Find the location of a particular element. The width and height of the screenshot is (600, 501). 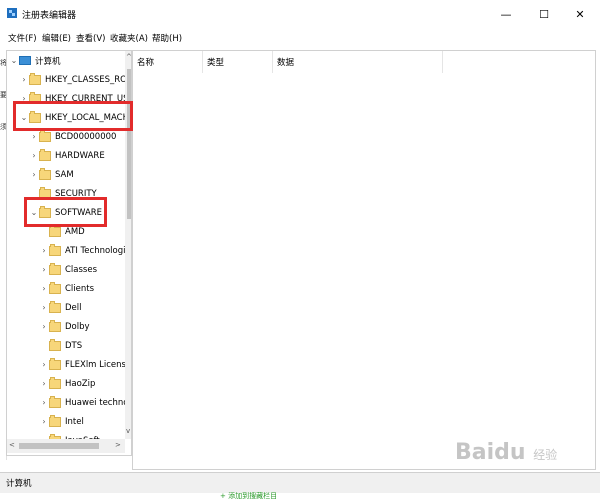

clipped-bottom-strip: + 添加到搜藏栏目 is located at coordinates (300, 496).